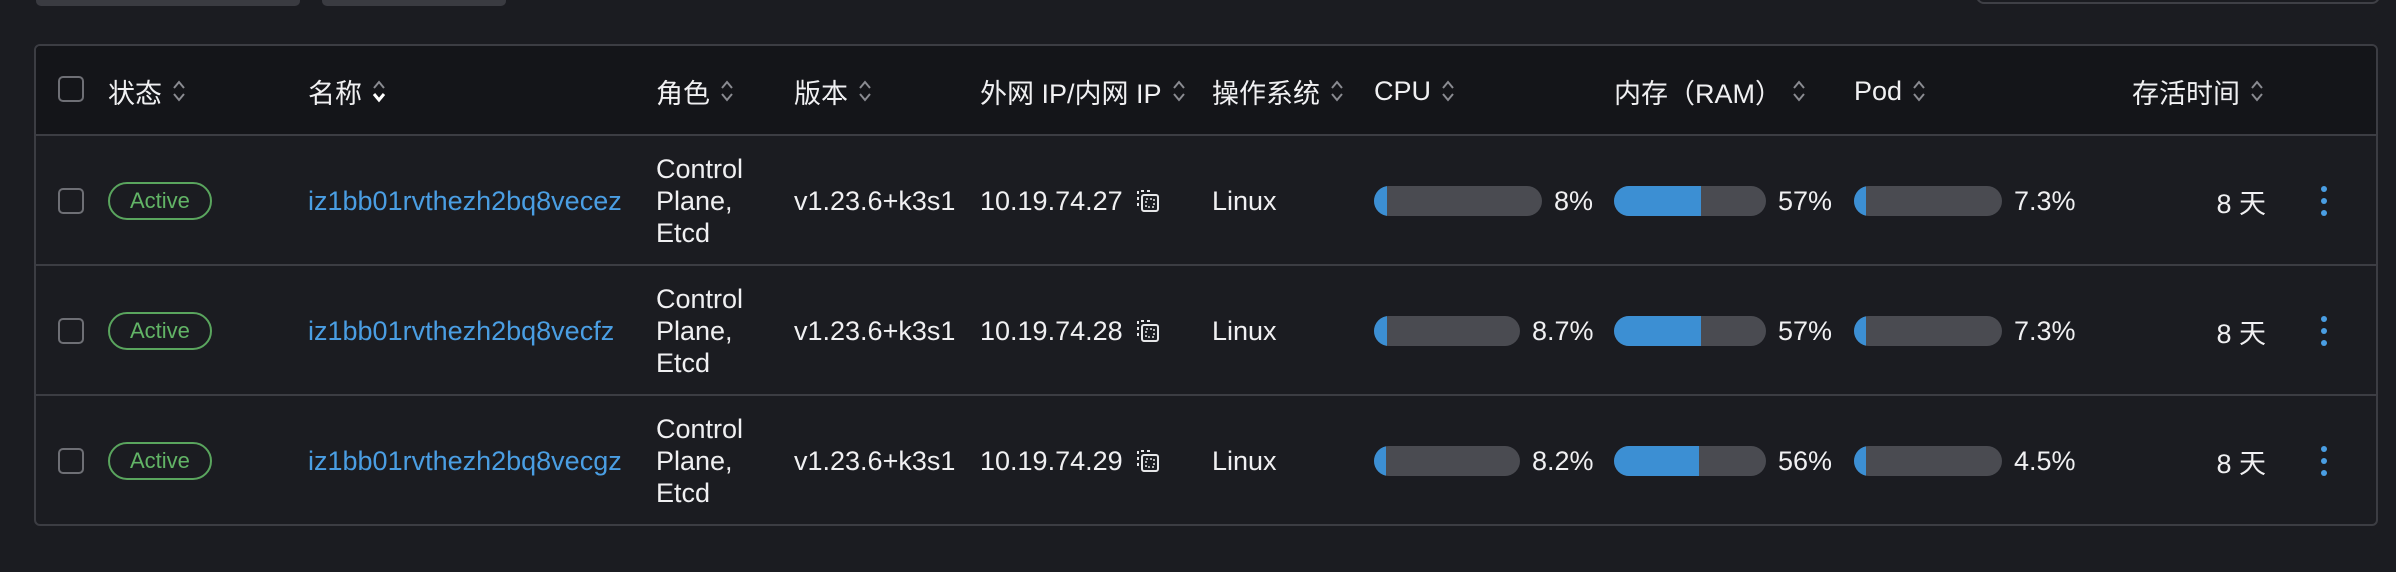  What do you see at coordinates (465, 201) in the screenshot?
I see `node-name-link: iz1bb01rvthezh2bq8vecez` at bounding box center [465, 201].